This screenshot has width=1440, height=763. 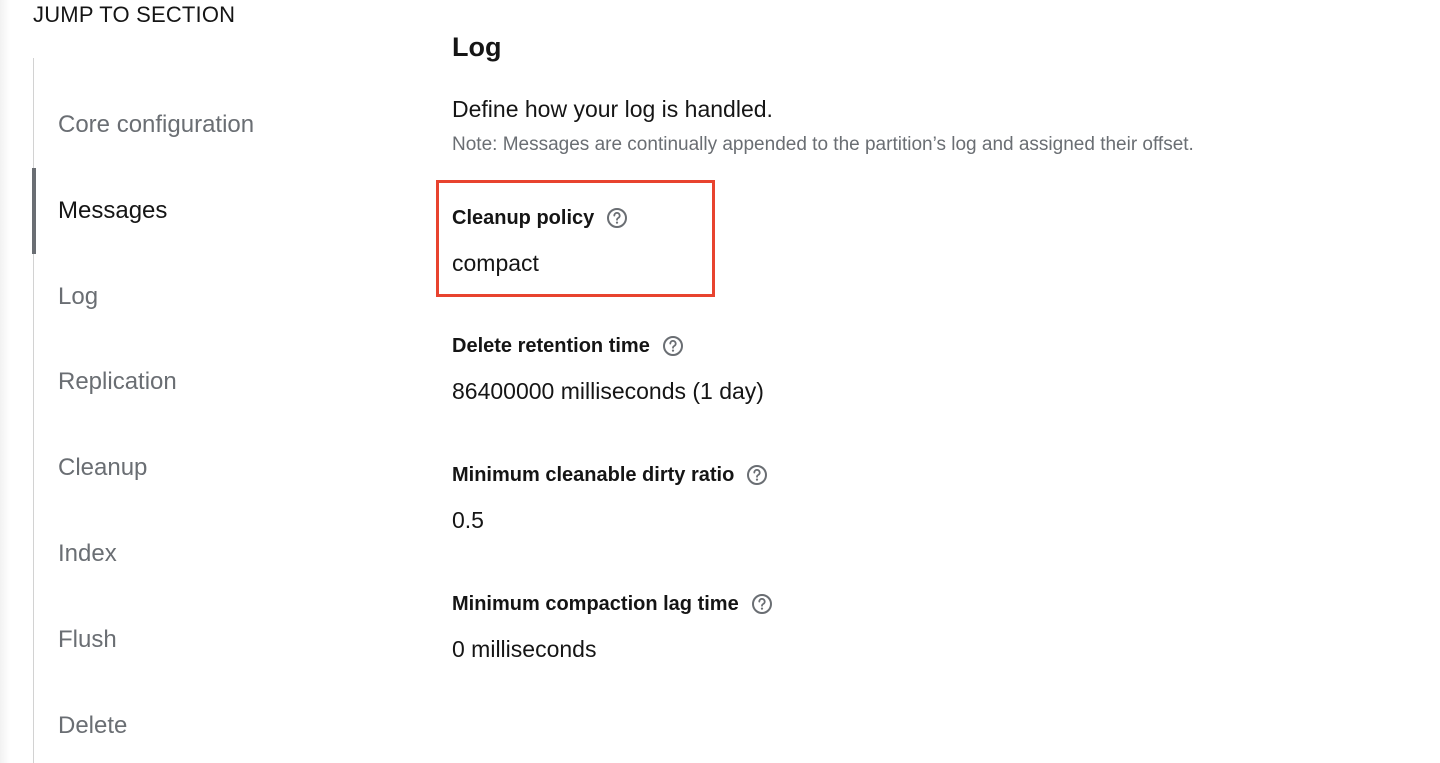 What do you see at coordinates (610, 497) in the screenshot?
I see `field-min-cleanable-dirty-ratio: Minimum cleanable dirty ratio 0.5` at bounding box center [610, 497].